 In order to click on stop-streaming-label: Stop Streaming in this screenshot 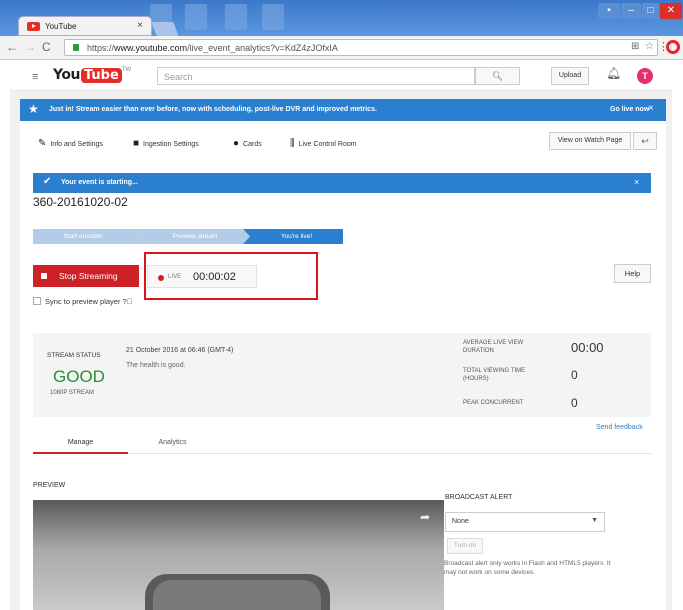, I will do `click(88, 276)`.